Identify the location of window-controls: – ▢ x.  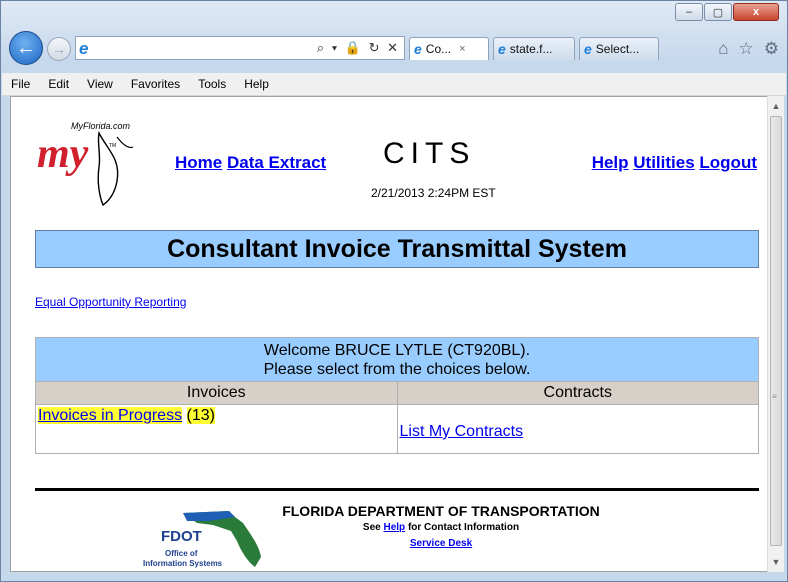
(727, 12).